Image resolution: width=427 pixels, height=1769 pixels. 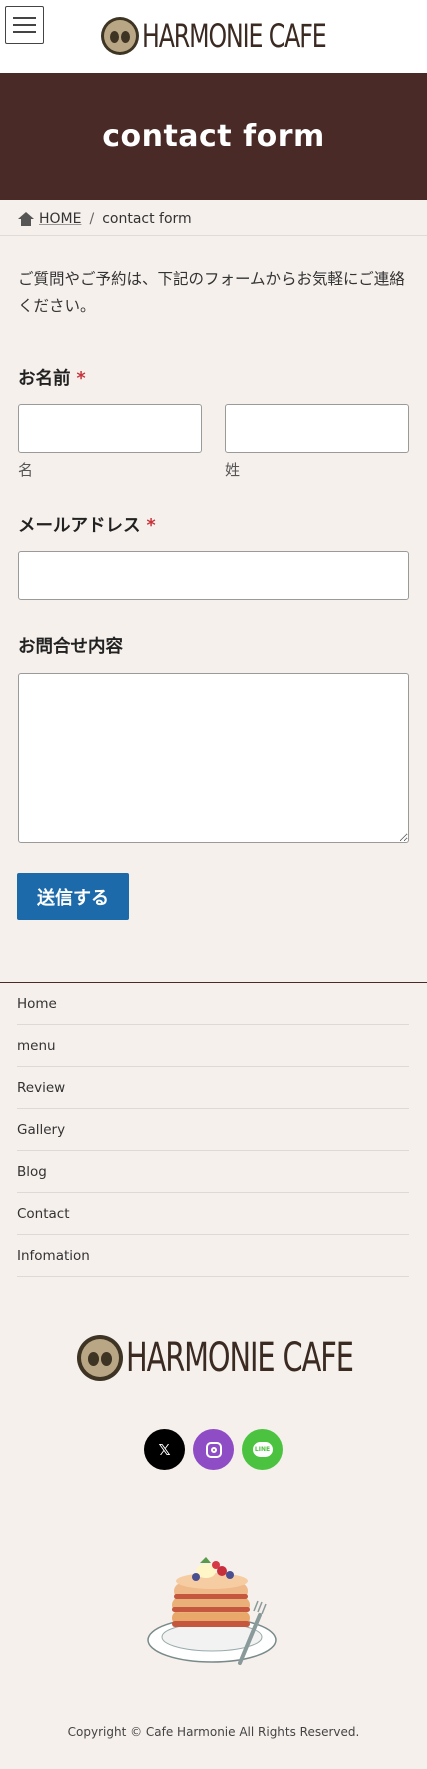 What do you see at coordinates (213, 1172) in the screenshot?
I see `footer-nav-blog: Blog` at bounding box center [213, 1172].